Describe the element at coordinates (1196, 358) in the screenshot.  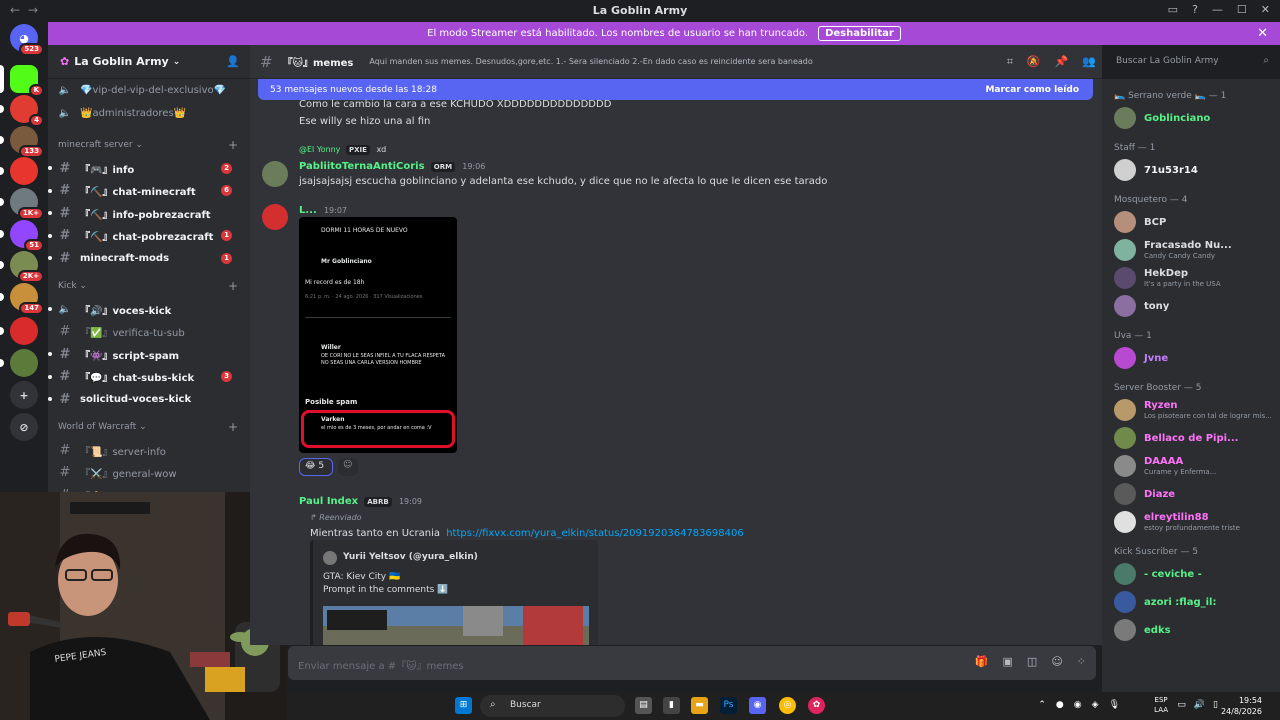
I see `member-item: Jvne` at that location.